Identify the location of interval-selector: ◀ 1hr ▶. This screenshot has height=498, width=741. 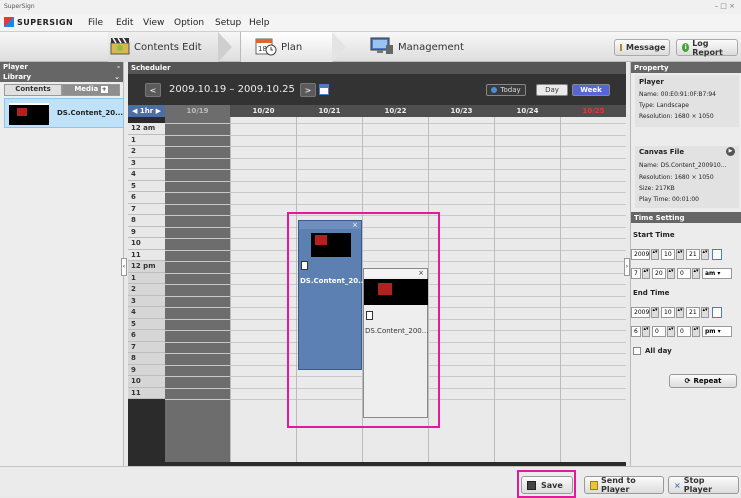
(146, 111).